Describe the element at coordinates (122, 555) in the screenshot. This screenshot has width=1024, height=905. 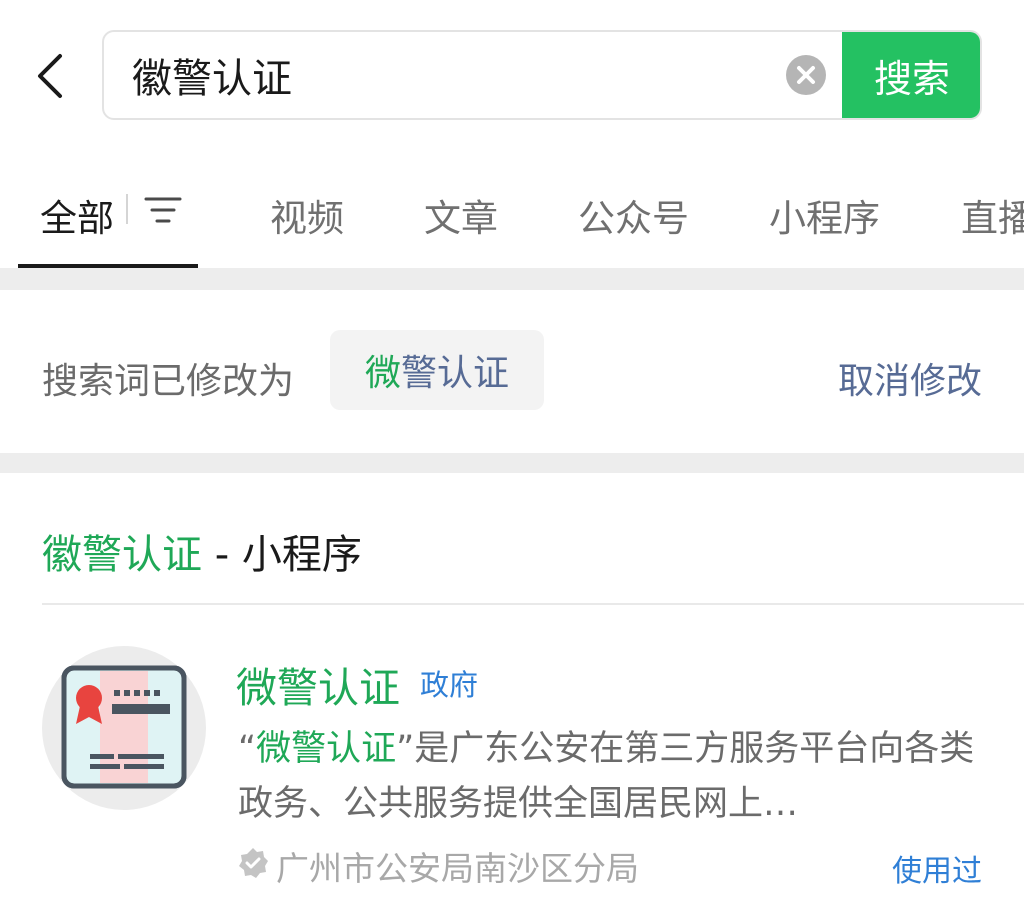
I see `section-title-highlight: 徽警认证` at that location.